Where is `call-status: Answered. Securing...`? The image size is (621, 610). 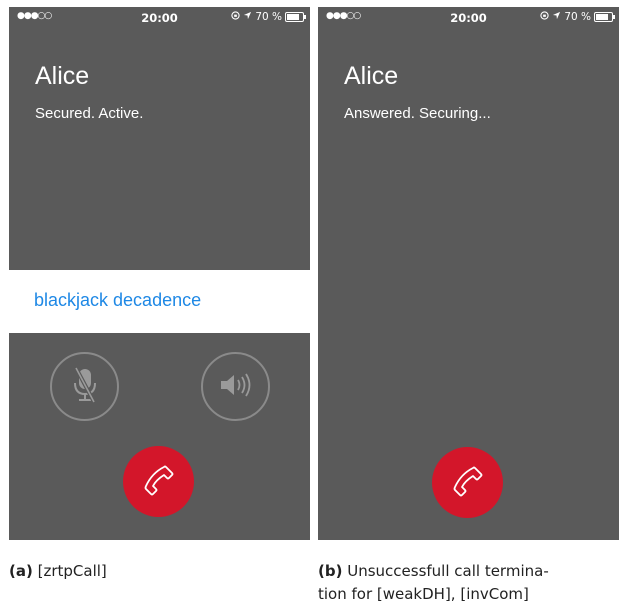
call-status: Answered. Securing... is located at coordinates (417, 113).